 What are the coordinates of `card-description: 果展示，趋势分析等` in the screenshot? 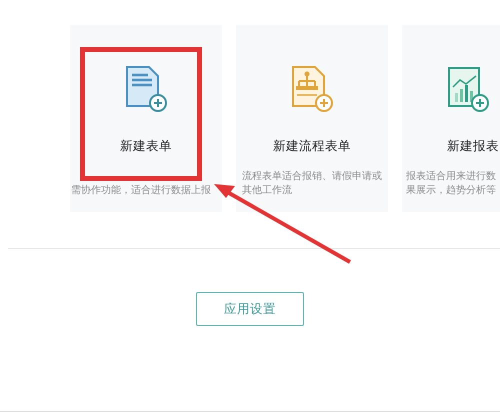 It's located at (451, 191).